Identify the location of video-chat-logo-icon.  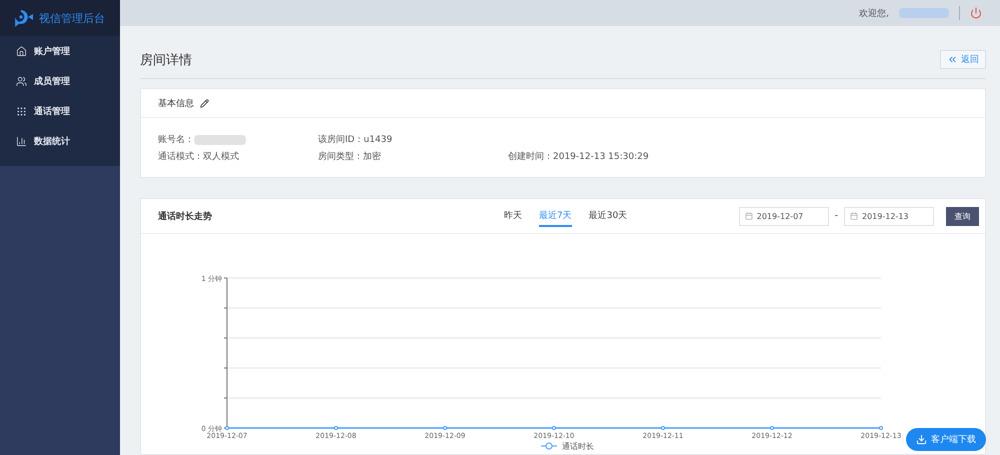
(24, 18).